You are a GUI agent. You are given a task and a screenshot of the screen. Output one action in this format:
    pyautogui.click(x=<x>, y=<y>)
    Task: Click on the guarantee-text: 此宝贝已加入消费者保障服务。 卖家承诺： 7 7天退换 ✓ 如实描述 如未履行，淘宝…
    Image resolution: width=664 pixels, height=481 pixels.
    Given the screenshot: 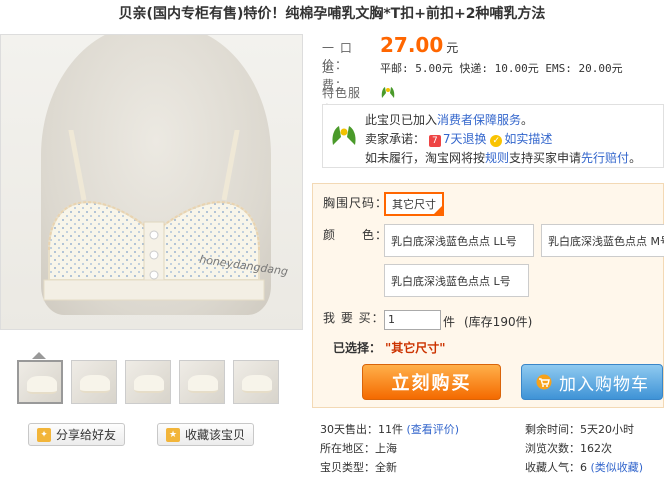 What is the action you would take?
    pyautogui.click(x=503, y=139)
    